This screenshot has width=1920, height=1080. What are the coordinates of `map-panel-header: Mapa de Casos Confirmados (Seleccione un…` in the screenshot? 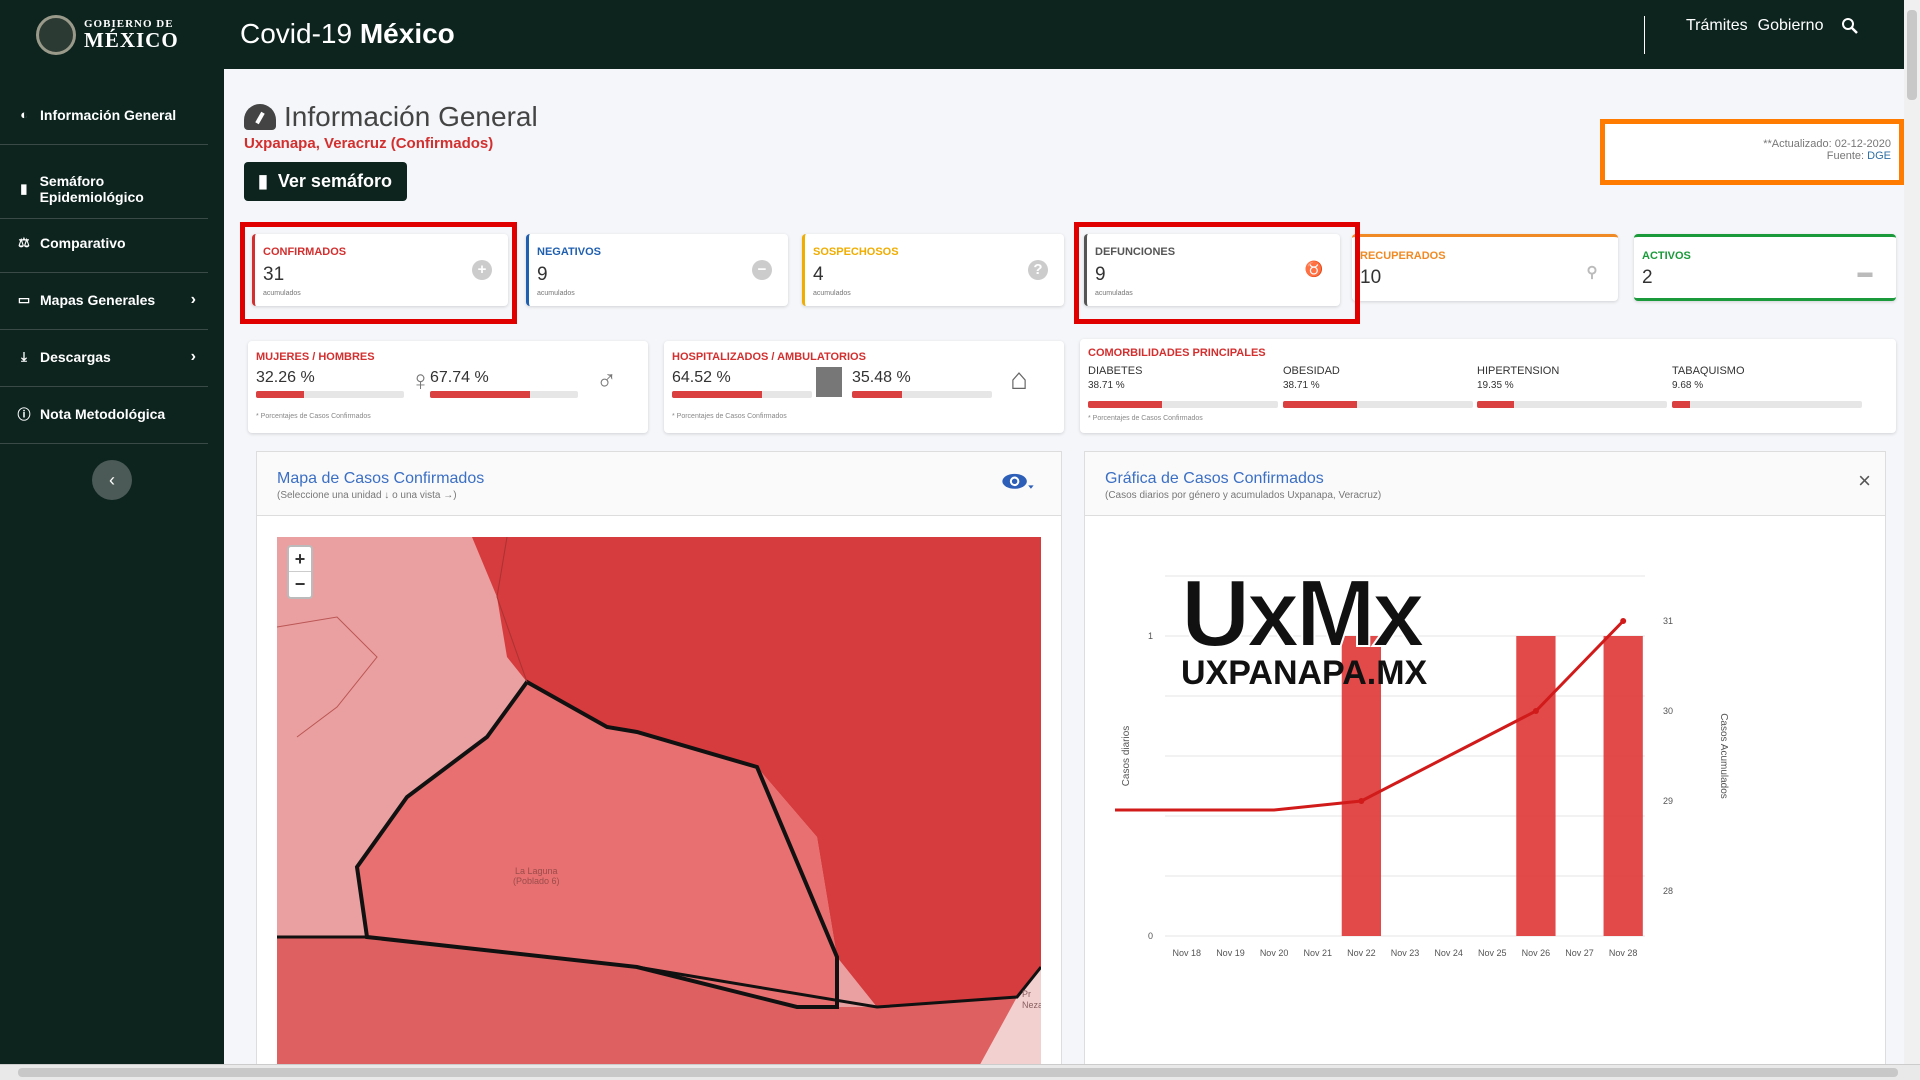 It's located at (659, 484).